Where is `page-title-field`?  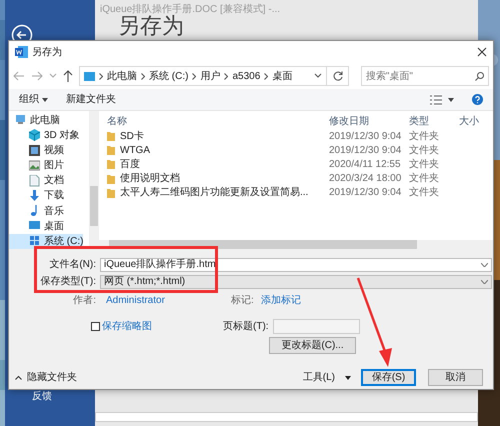 page-title-field is located at coordinates (316, 326).